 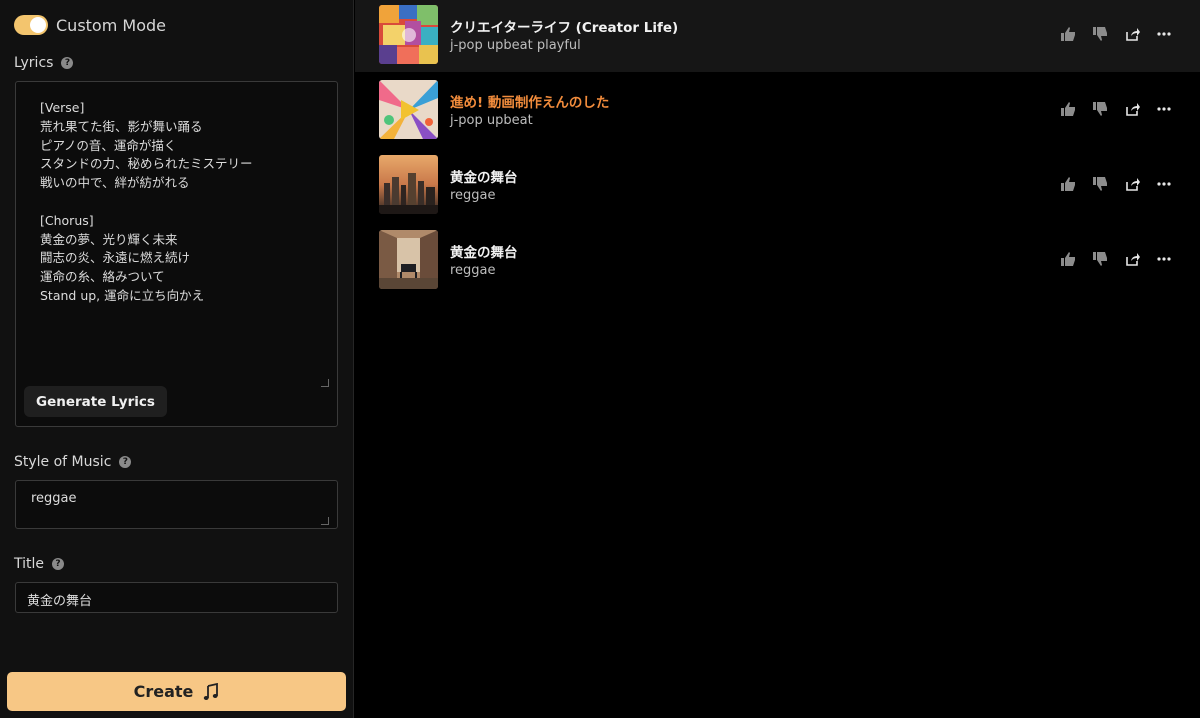 I want to click on style-of-music-input: reggae, so click(x=176, y=504).